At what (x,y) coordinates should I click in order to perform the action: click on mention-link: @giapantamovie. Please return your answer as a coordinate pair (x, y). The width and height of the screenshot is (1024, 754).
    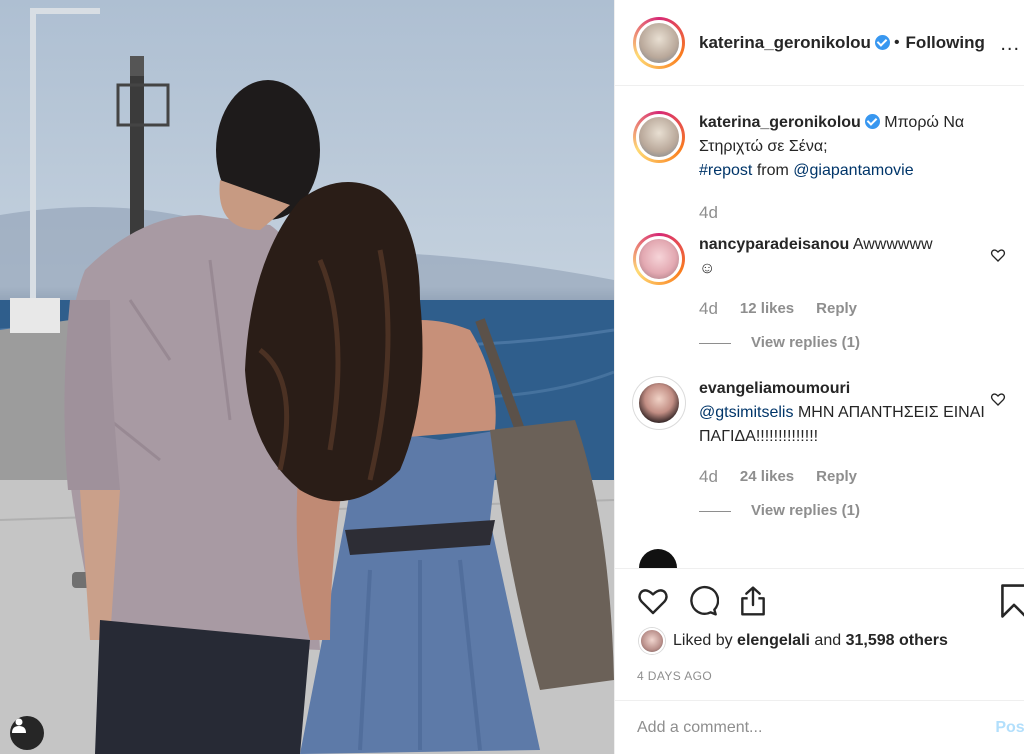
    Looking at the image, I should click on (853, 170).